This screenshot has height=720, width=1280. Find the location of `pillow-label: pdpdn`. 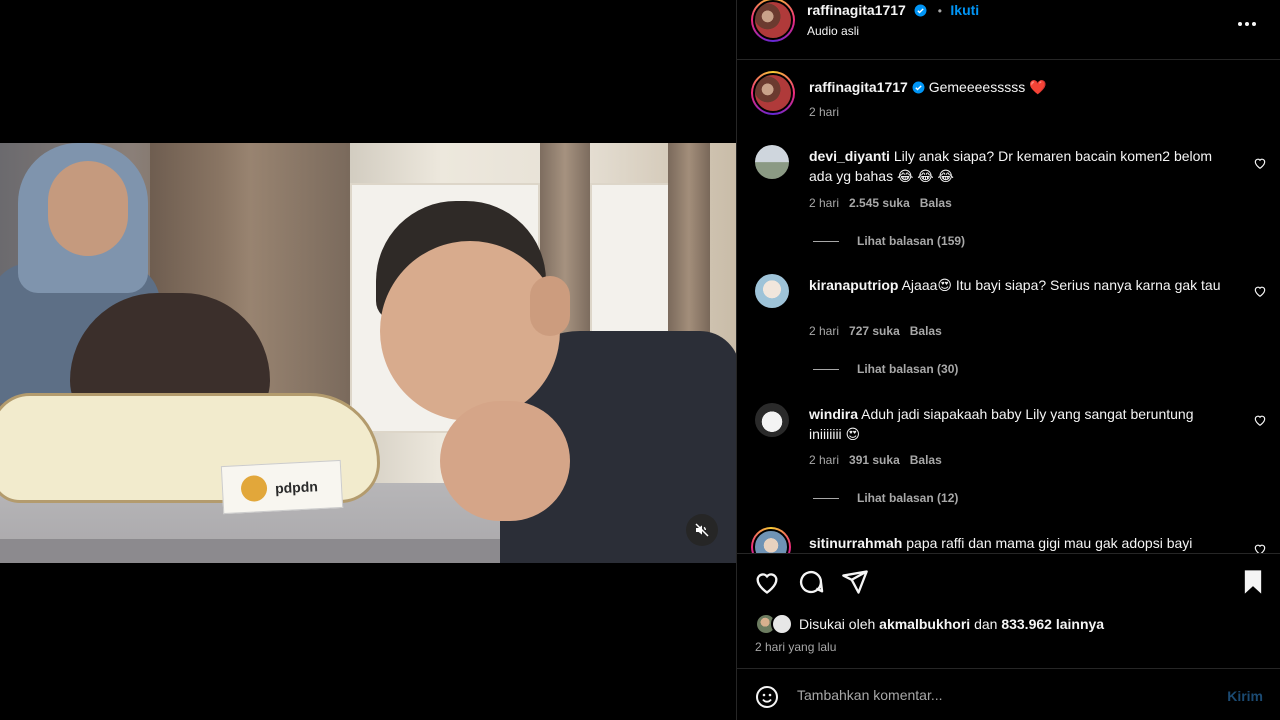

pillow-label: pdpdn is located at coordinates (282, 487).